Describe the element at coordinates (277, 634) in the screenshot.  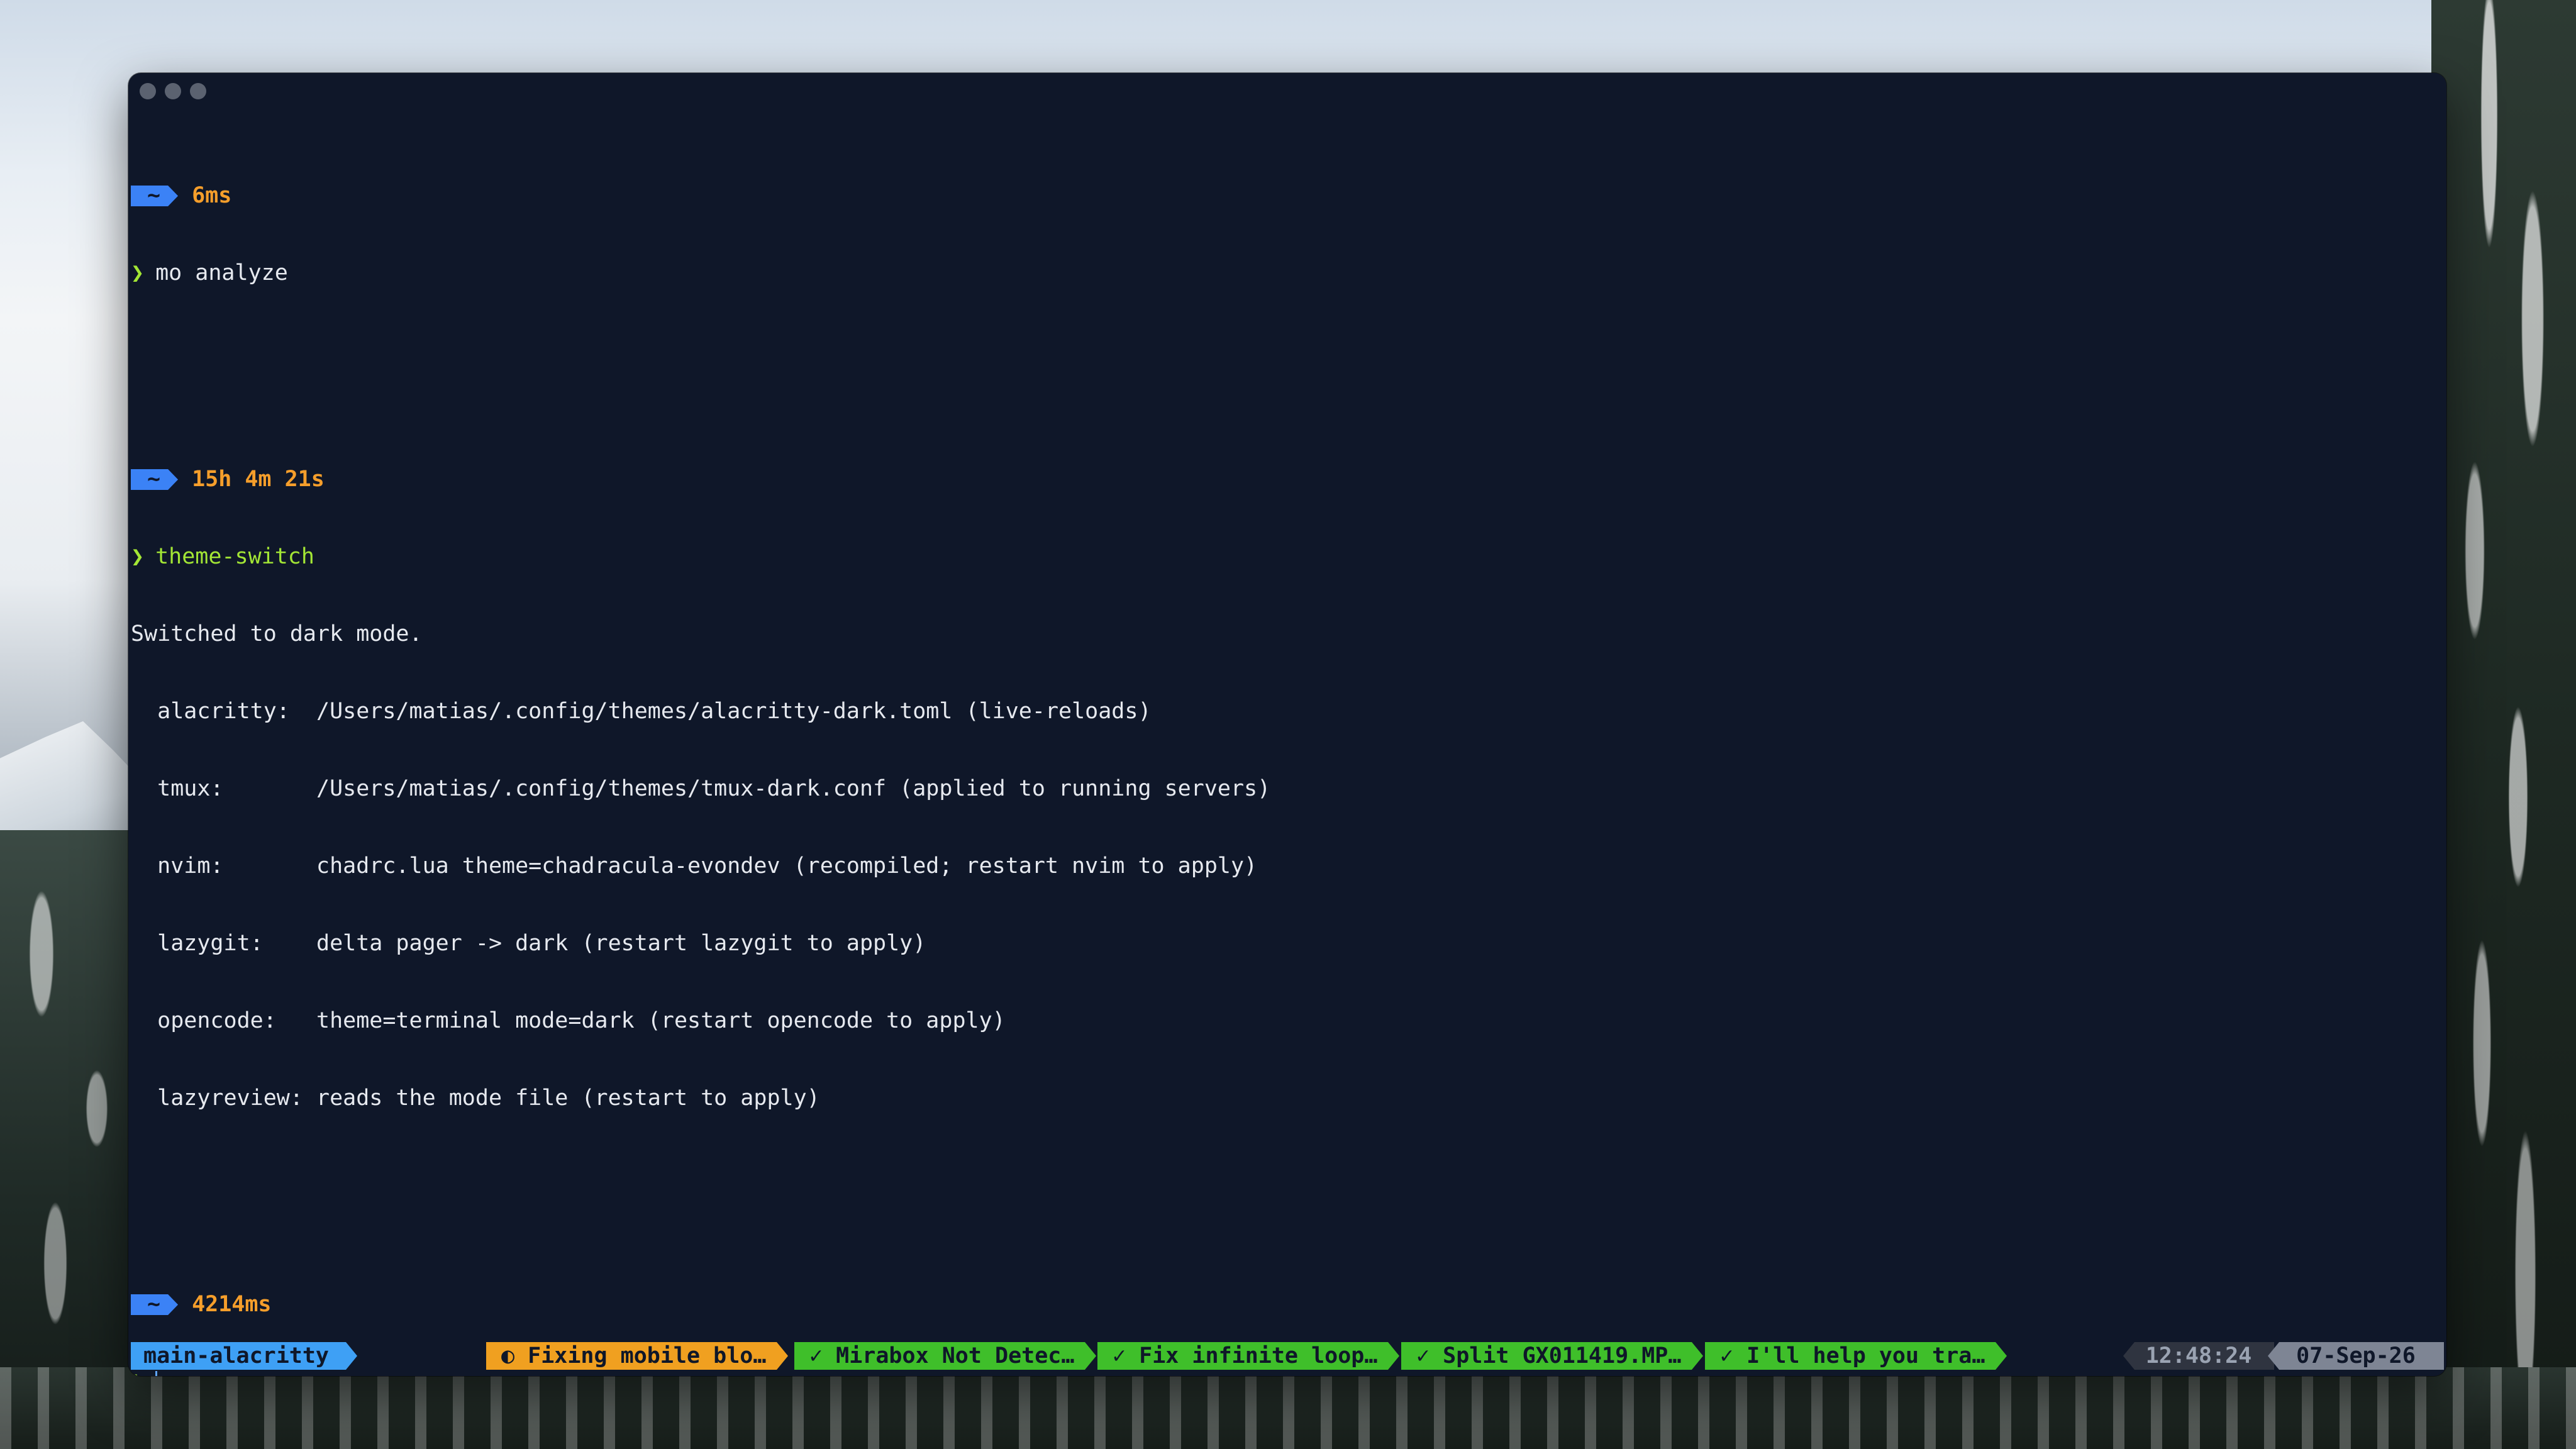
I see `output-header: Switched to dark mode.` at that location.